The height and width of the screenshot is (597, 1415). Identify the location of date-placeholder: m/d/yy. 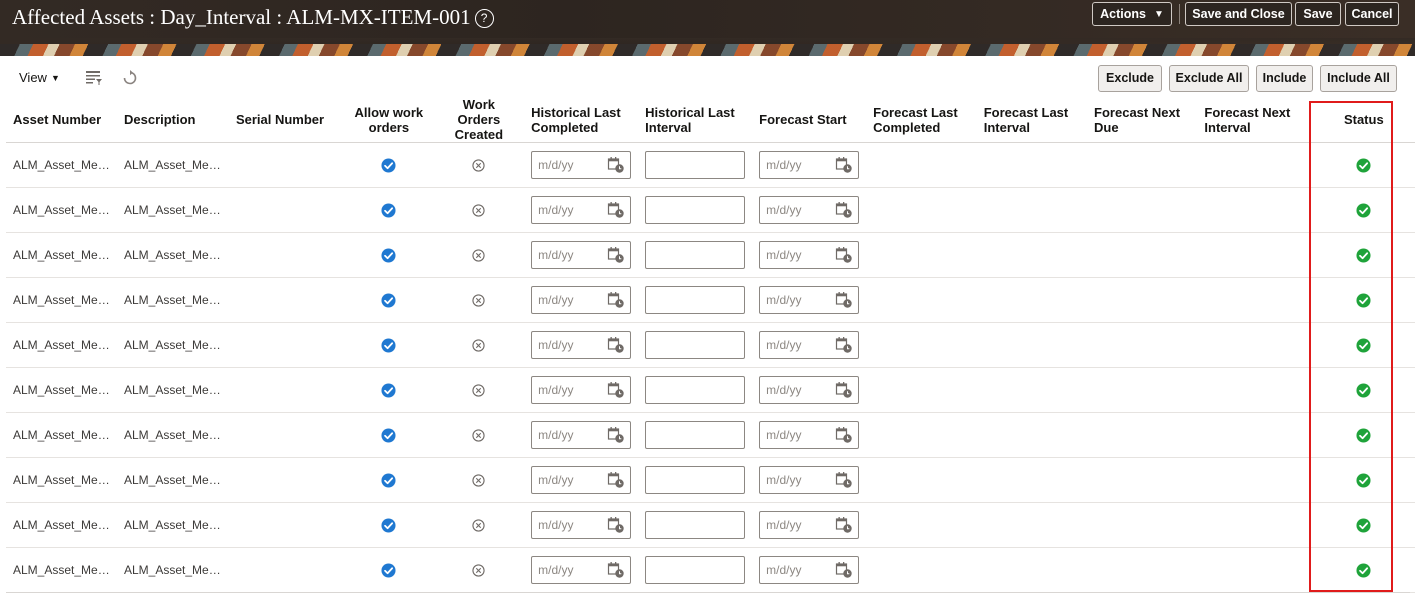
(784, 525).